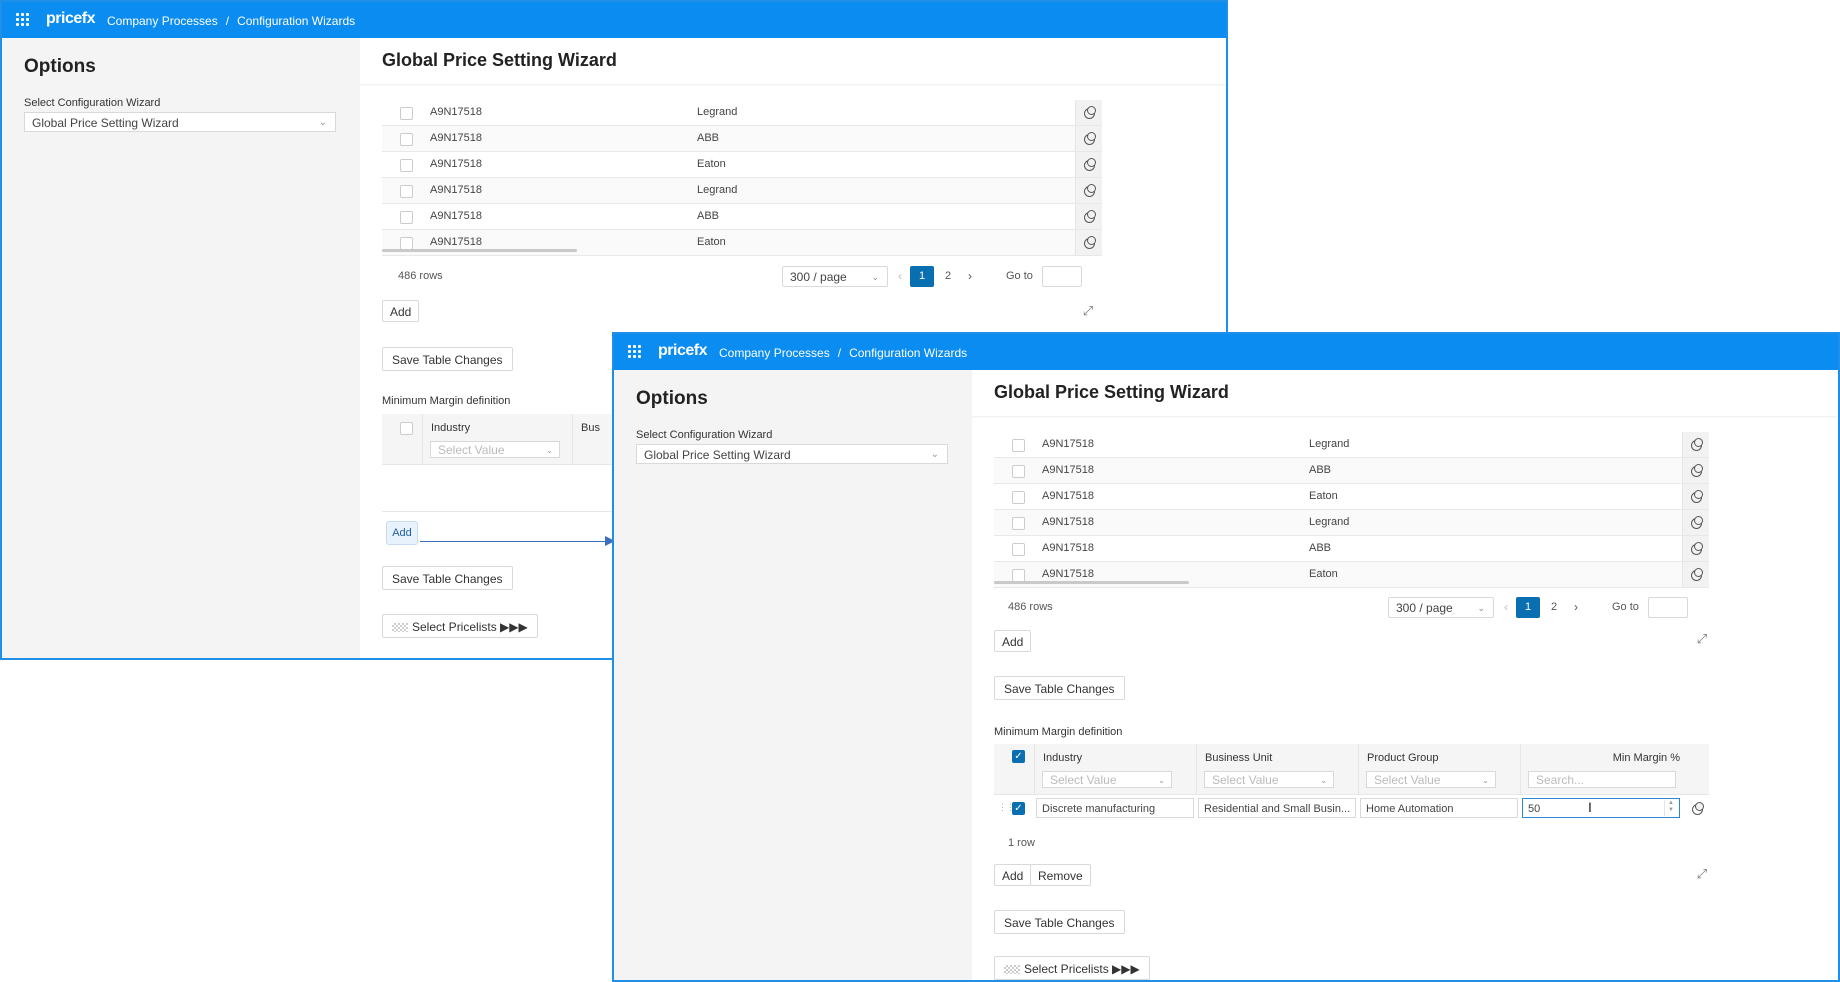  Describe the element at coordinates (1320, 548) in the screenshot. I see `row-brand: ABB` at that location.